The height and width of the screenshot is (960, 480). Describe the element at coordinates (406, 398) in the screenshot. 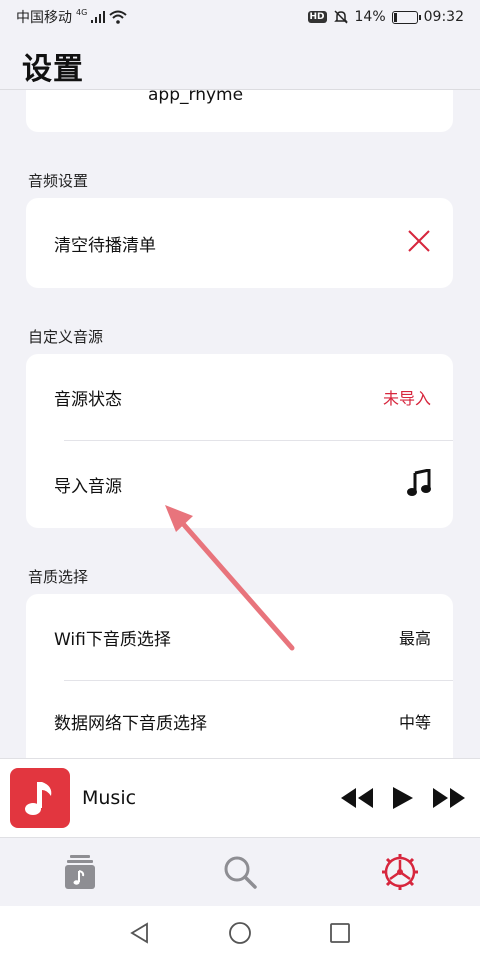

I see `source-status-value: 未导入` at that location.